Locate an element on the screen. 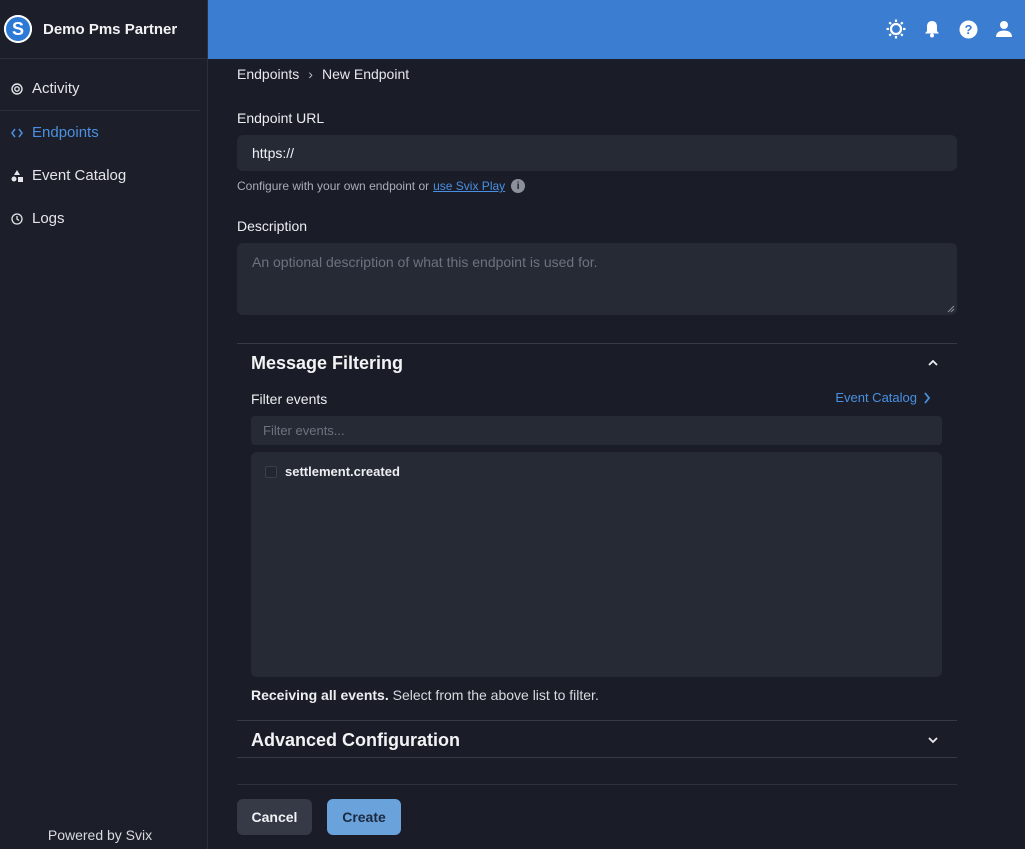 This screenshot has width=1025, height=849. topbar-icons: ? is located at coordinates (950, 29).